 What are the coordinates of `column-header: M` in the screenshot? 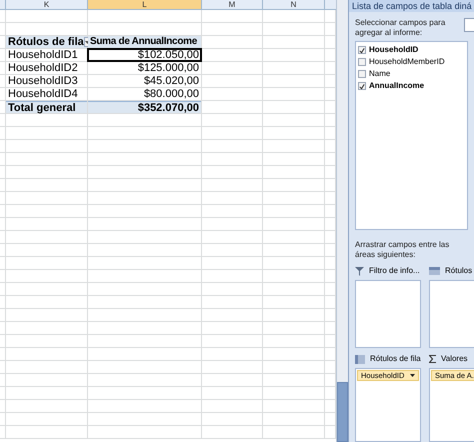 It's located at (232, 4).